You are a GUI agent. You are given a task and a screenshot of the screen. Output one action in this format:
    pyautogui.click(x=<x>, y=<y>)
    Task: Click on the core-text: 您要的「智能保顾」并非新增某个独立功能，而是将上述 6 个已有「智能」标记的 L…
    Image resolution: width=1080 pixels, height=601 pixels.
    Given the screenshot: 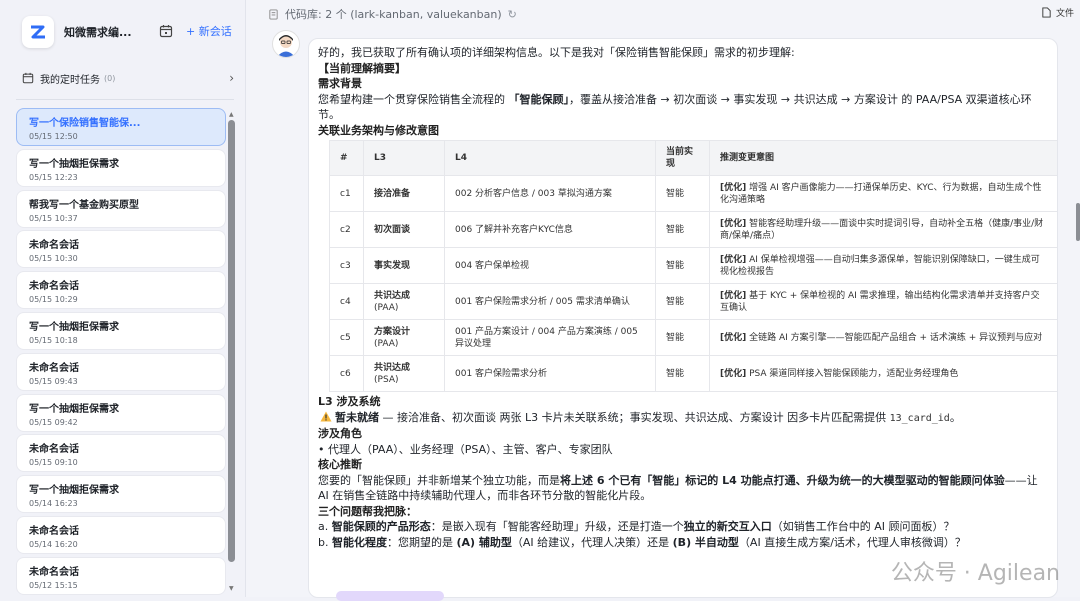 What is the action you would take?
    pyautogui.click(x=678, y=488)
    